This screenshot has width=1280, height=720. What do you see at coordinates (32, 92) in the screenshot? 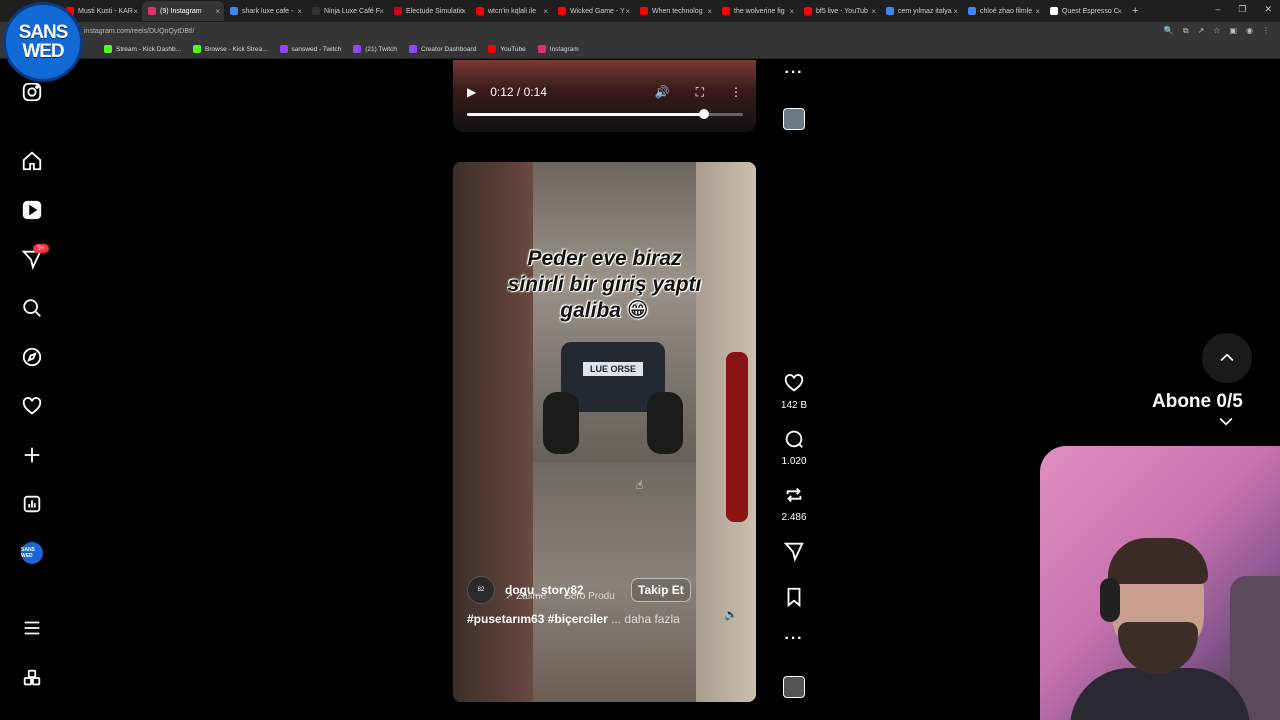
I see `instagram-icon` at bounding box center [32, 92].